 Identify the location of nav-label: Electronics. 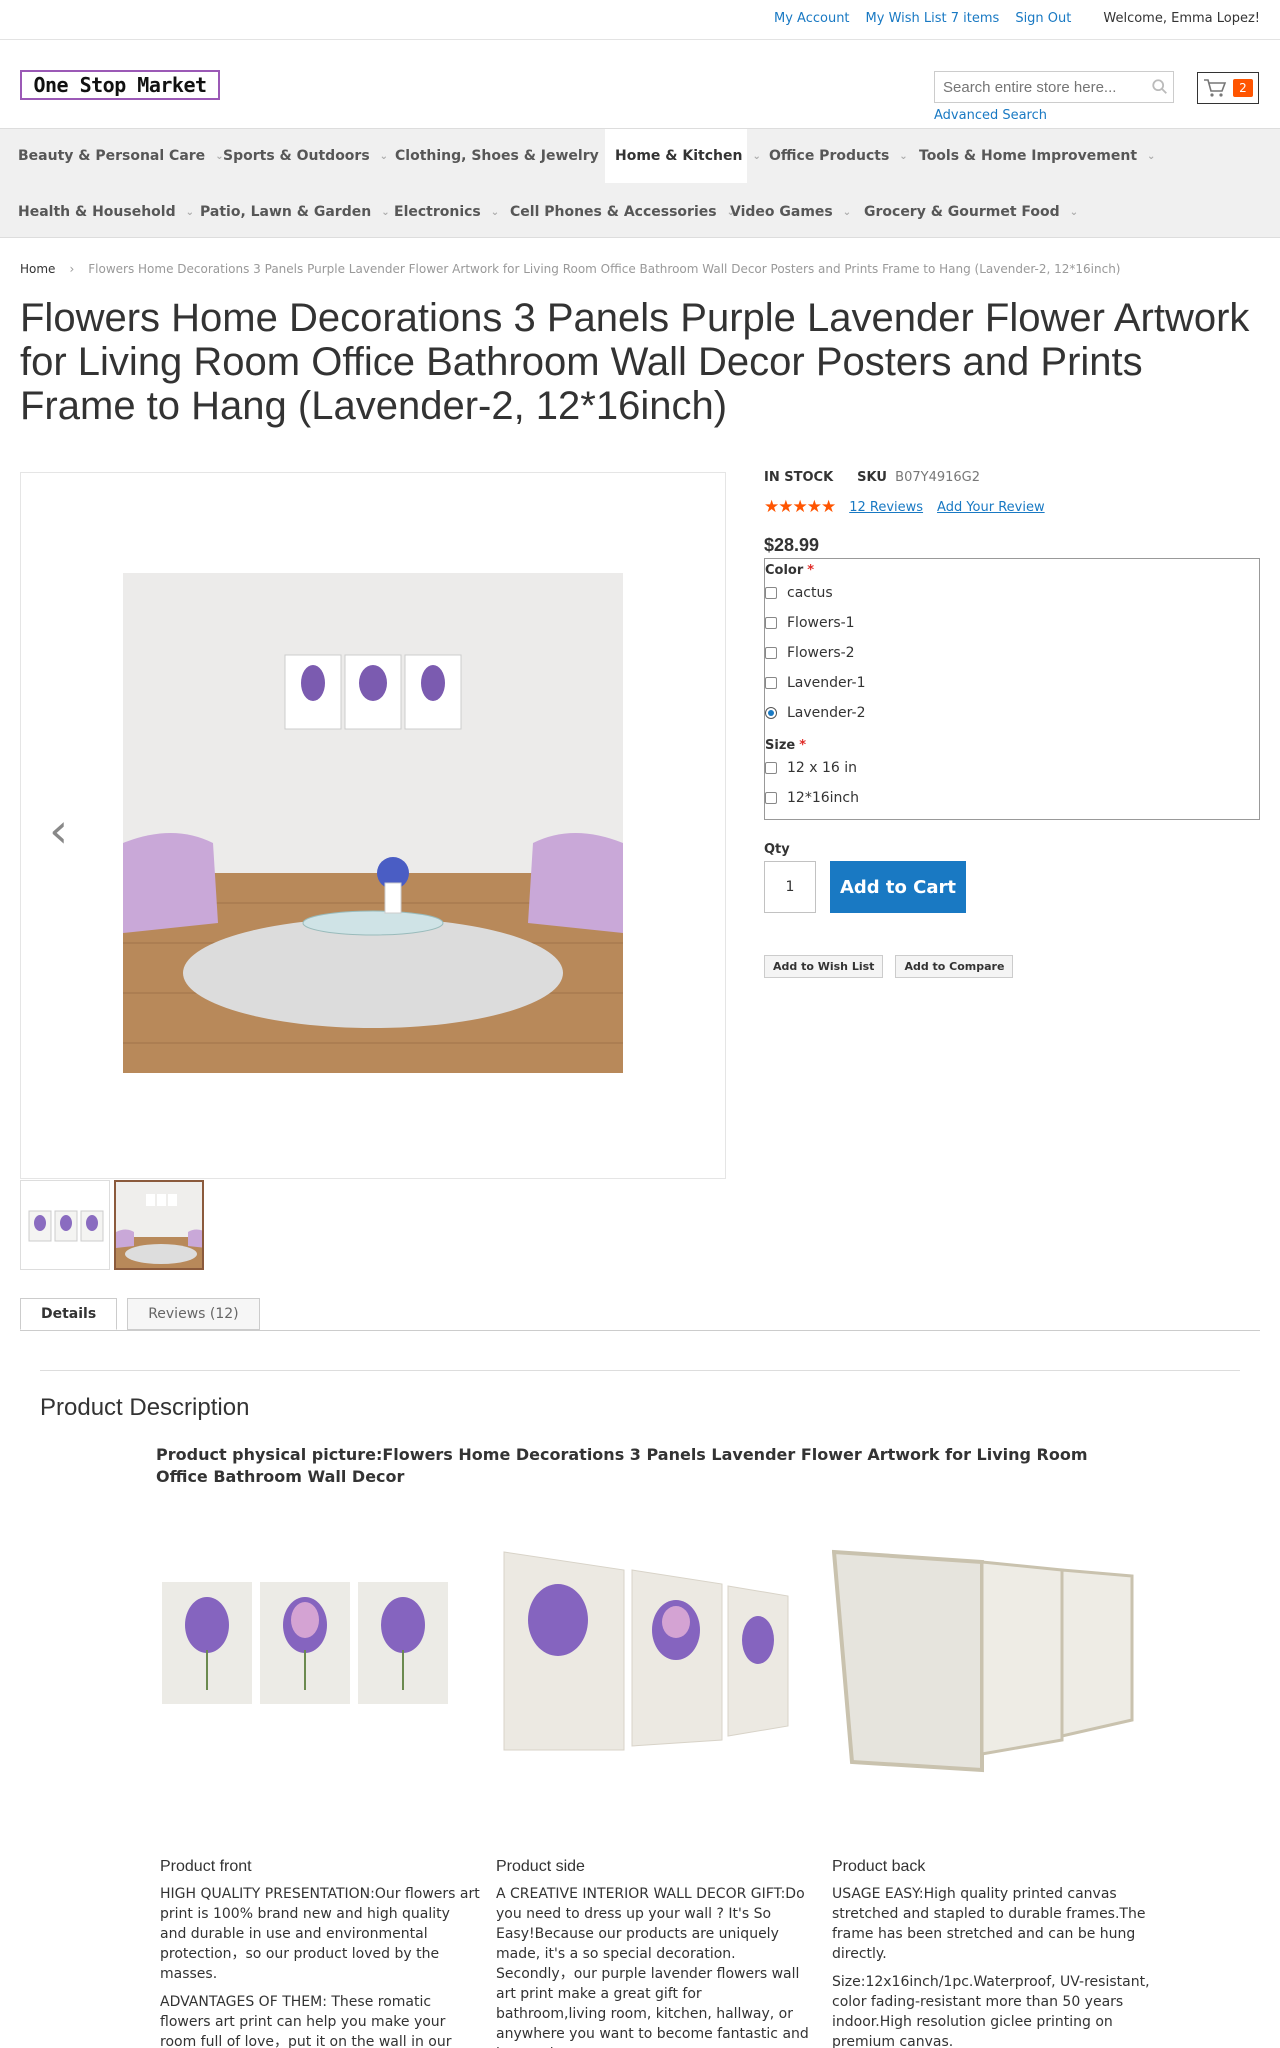
(437, 212).